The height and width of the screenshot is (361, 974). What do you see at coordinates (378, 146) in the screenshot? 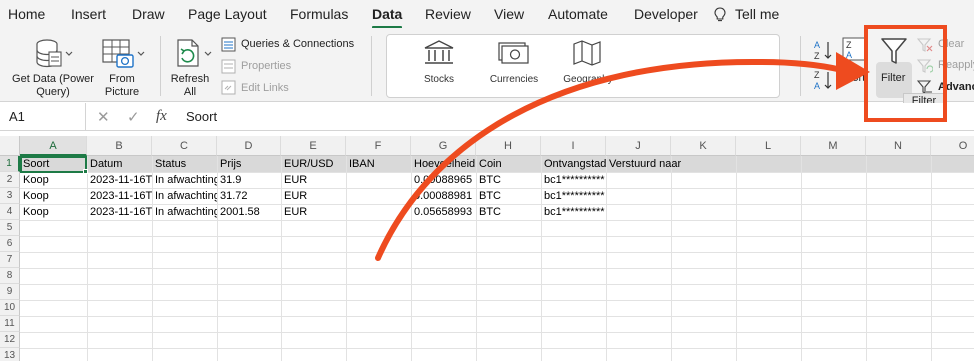
I see `column-header-f: F` at bounding box center [378, 146].